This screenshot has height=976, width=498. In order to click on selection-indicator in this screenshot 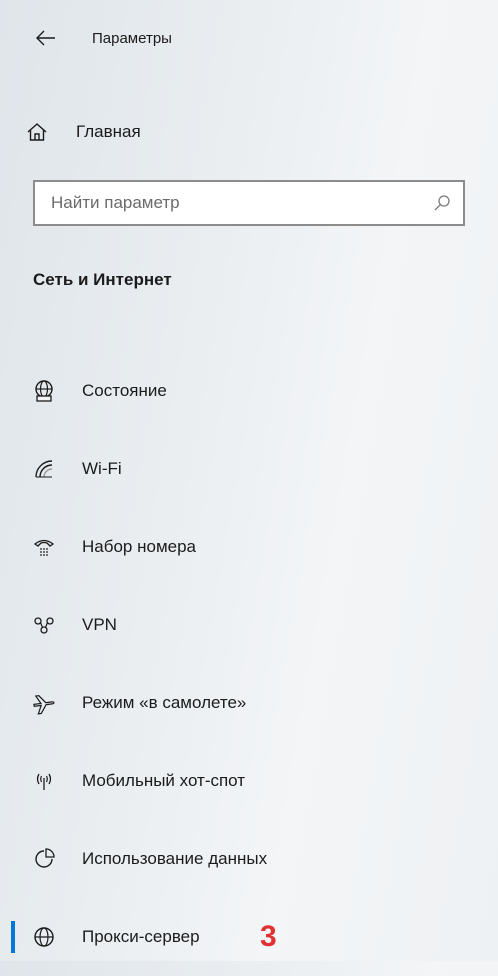, I will do `click(13, 937)`.